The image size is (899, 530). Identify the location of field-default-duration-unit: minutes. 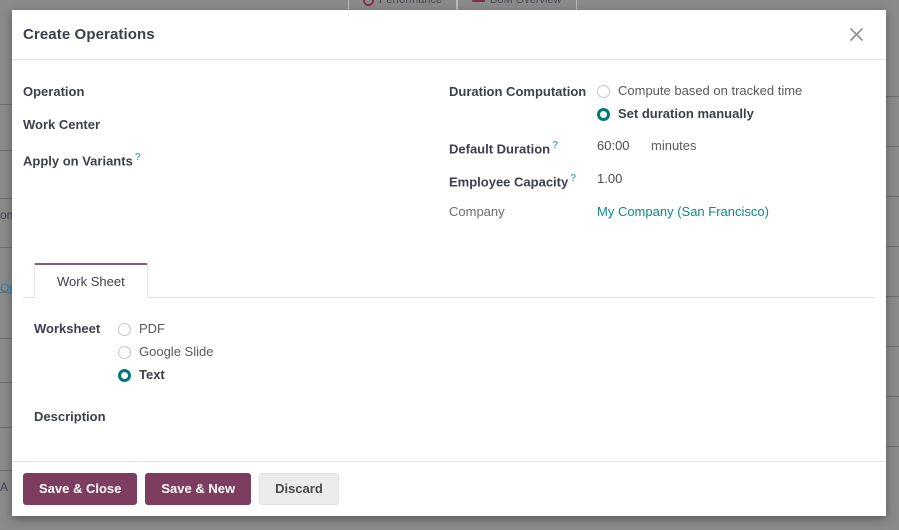
(674, 145).